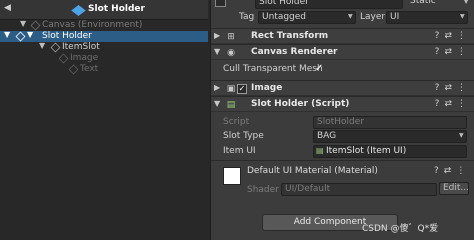 This screenshot has width=474, height=240. What do you see at coordinates (92, 25) in the screenshot?
I see `hierarchy-item-label: Canvas (Environment)` at bounding box center [92, 25].